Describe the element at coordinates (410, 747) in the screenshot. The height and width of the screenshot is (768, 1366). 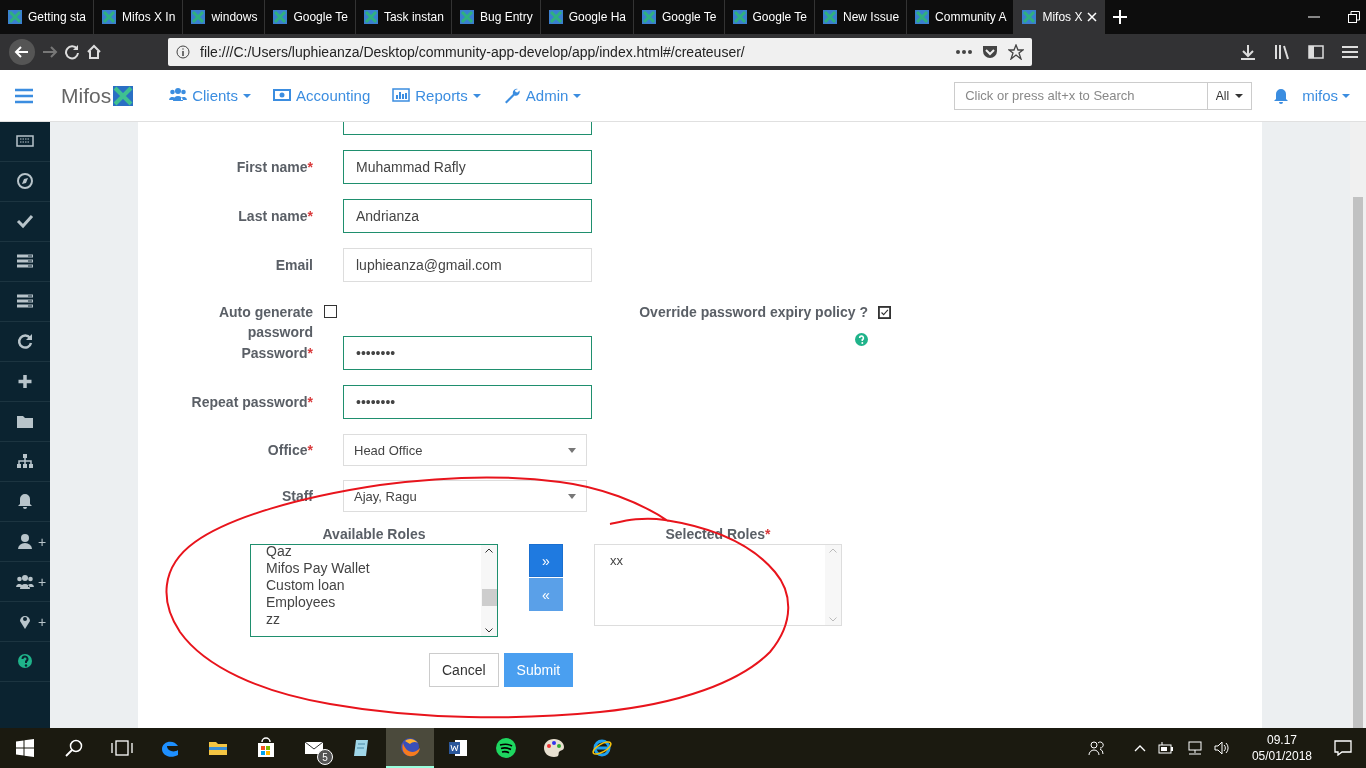
I see `firefox-icon` at that location.